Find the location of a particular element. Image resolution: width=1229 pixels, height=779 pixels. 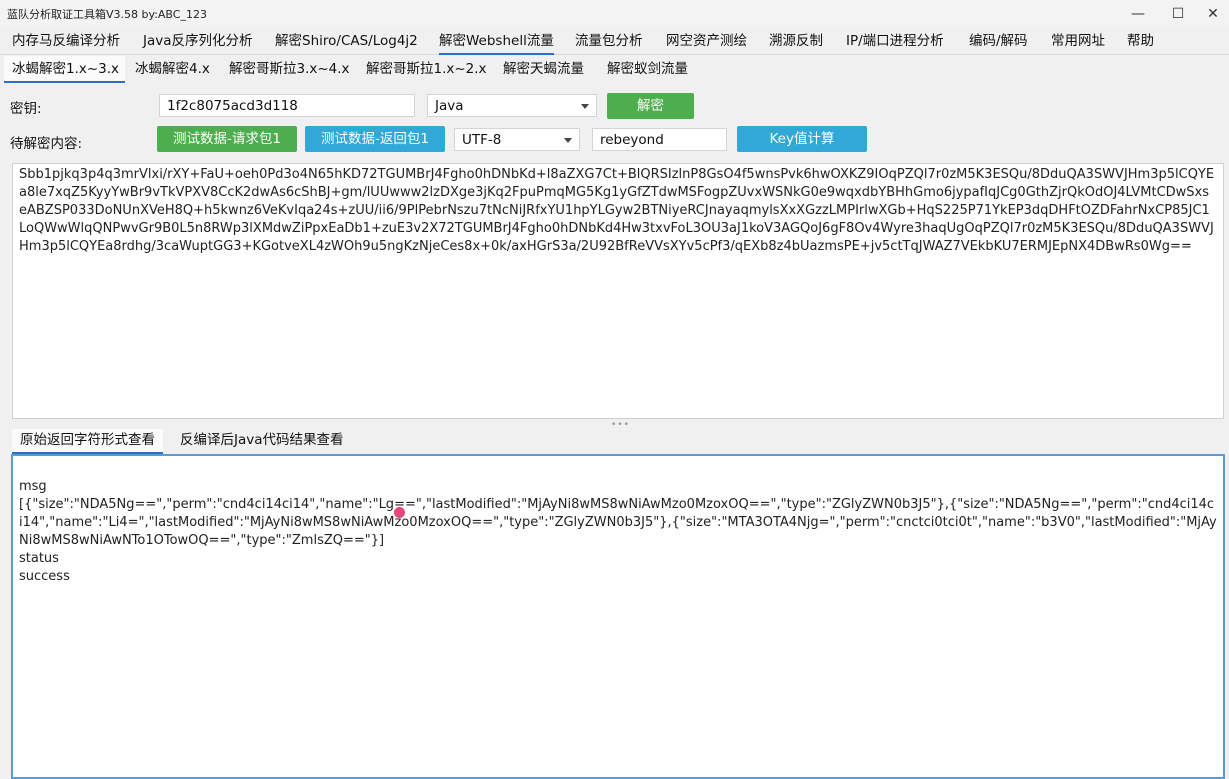

tab-decompiled-java: 反编译后Java代码结果查看 is located at coordinates (262, 441).